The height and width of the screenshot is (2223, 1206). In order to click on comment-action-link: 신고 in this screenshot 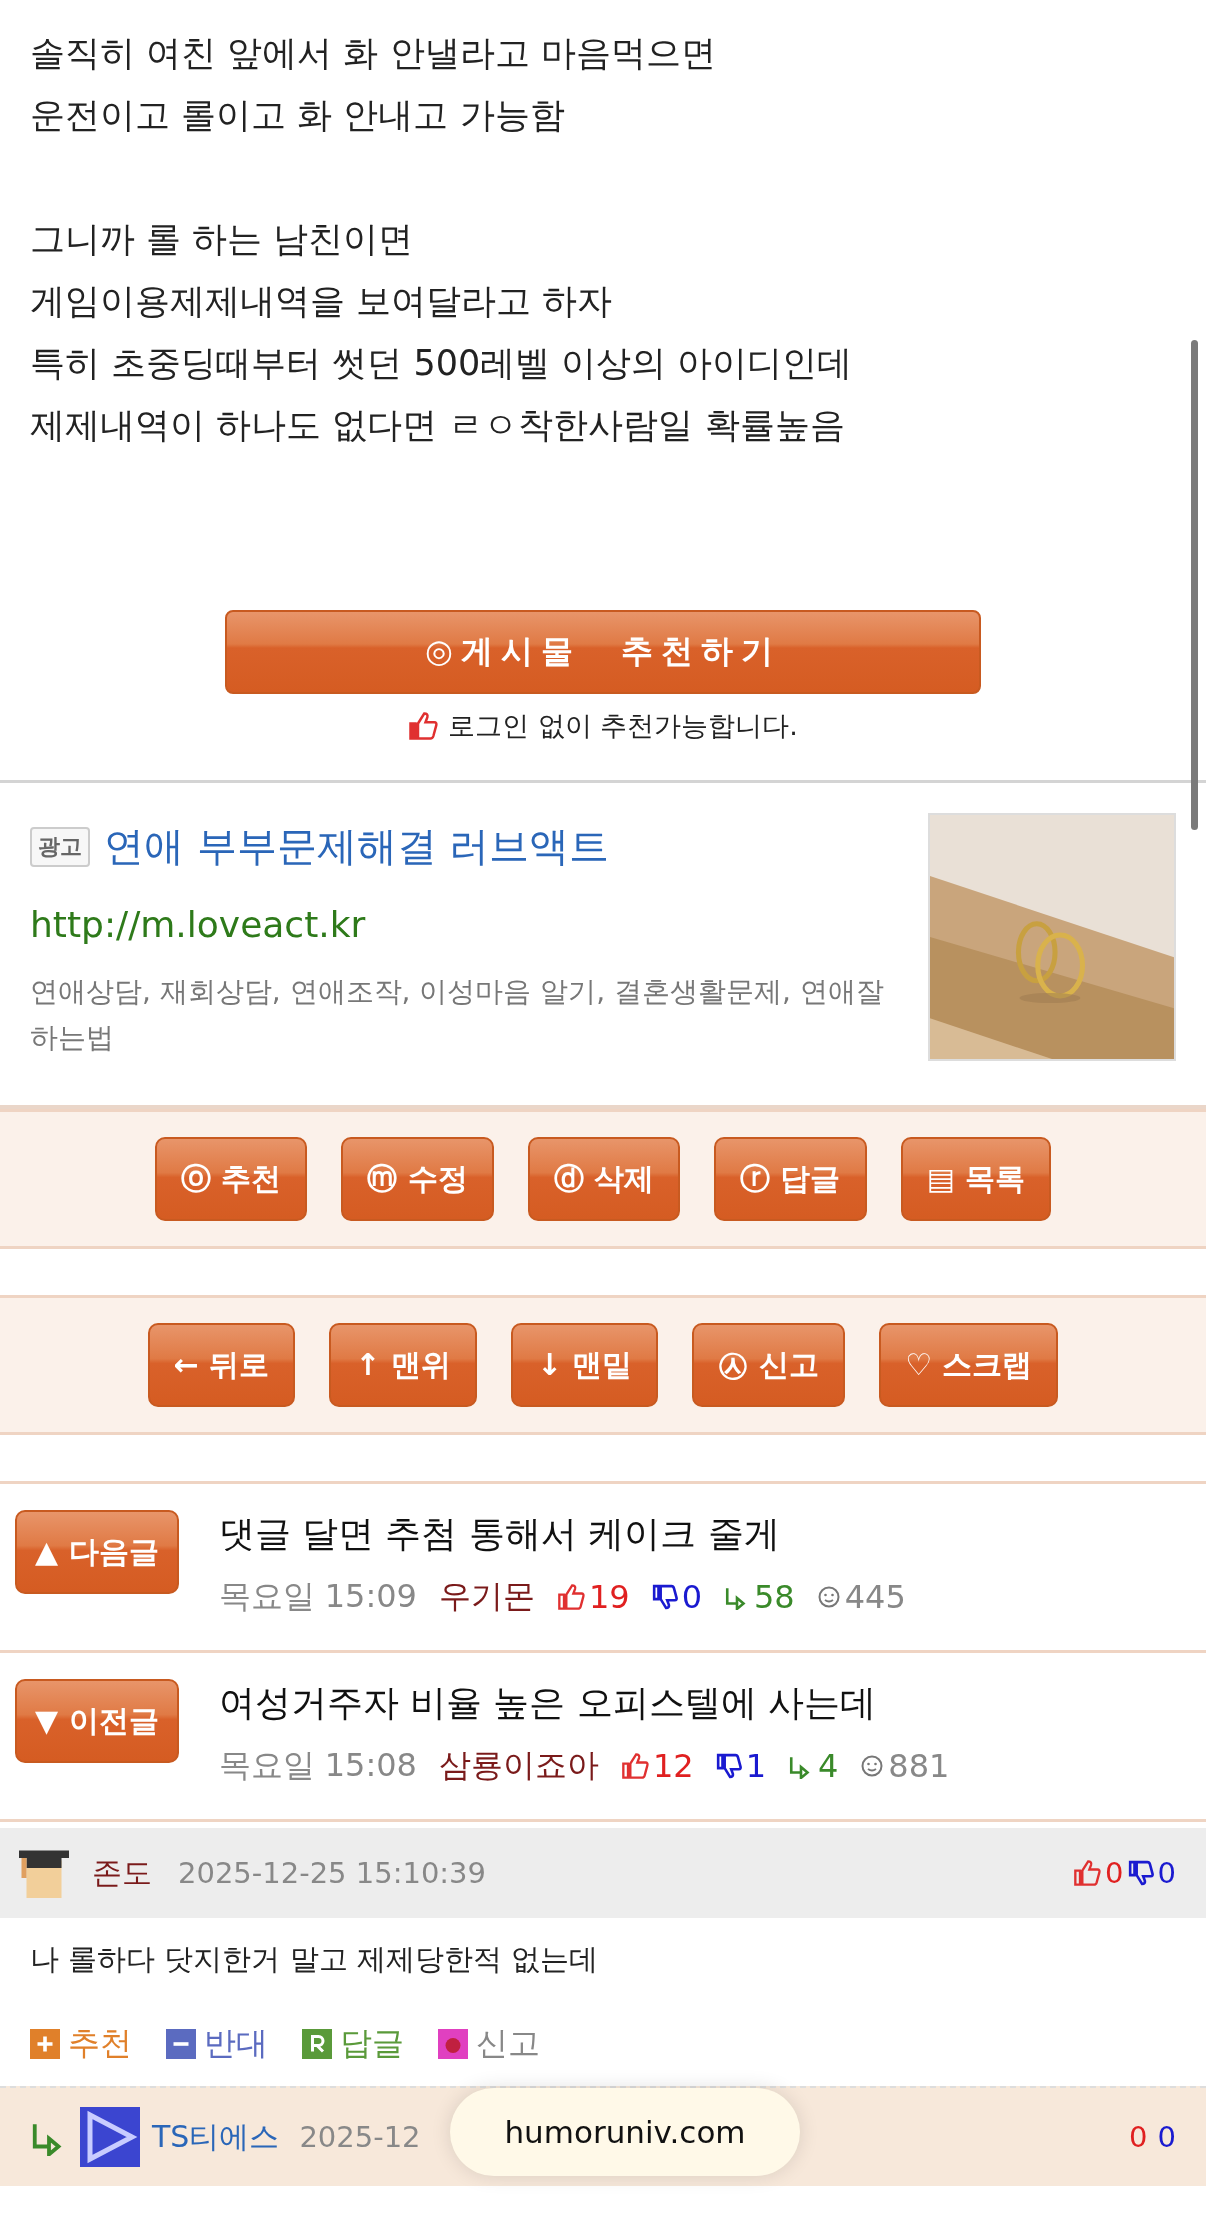, I will do `click(508, 2044)`.